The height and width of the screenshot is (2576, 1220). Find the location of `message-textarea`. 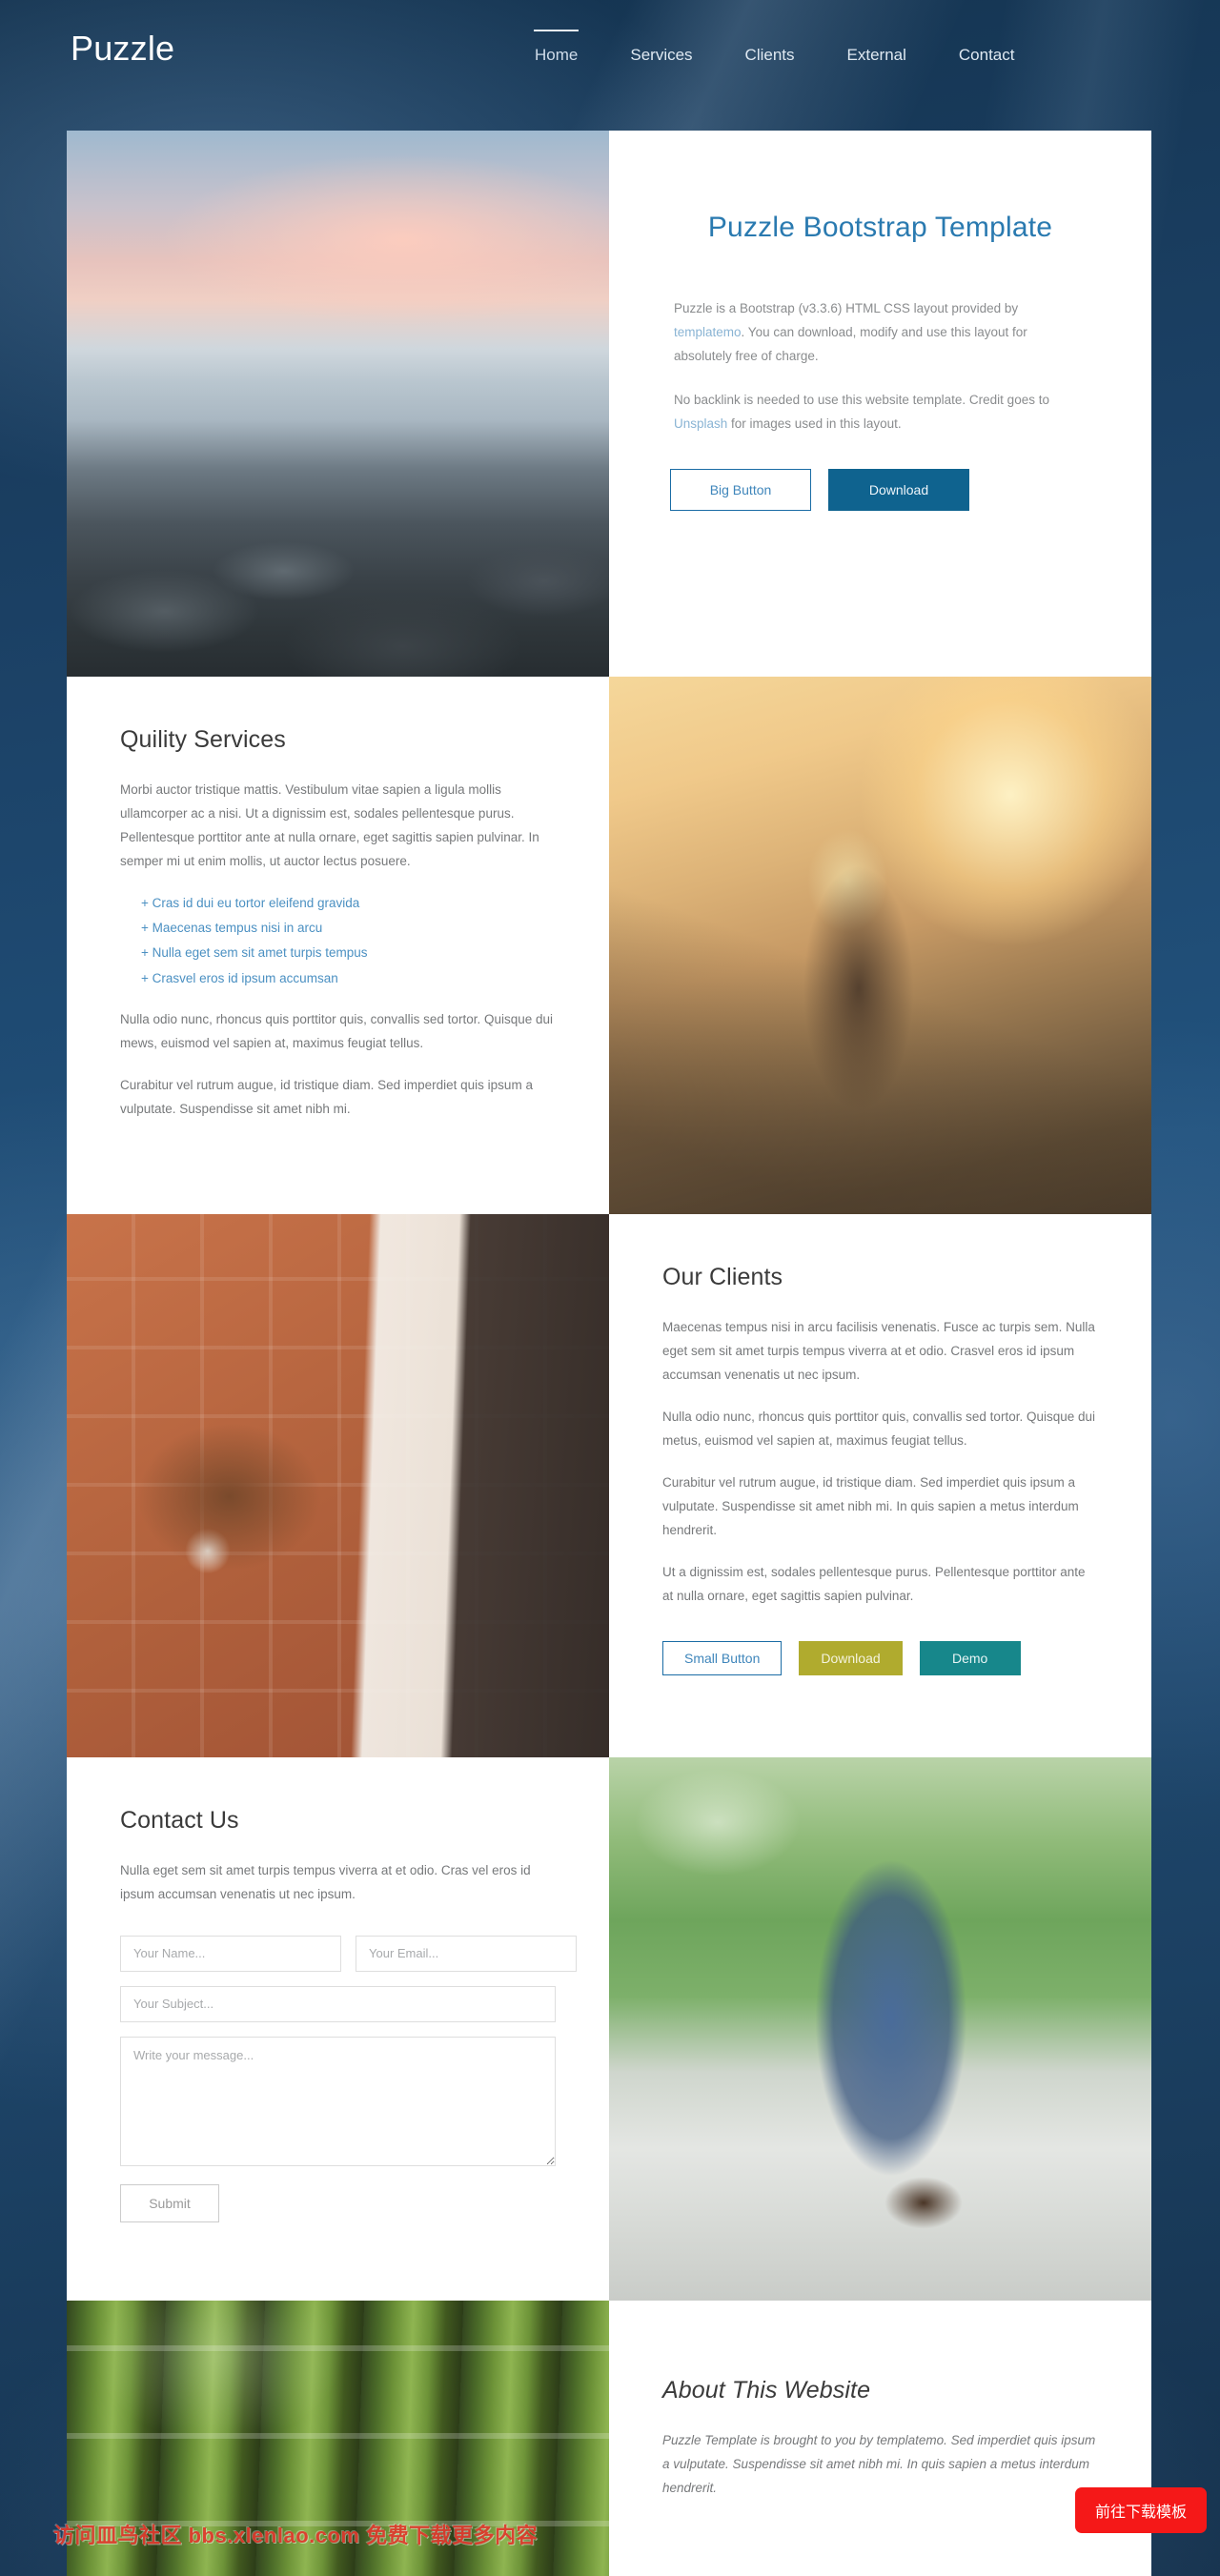

message-textarea is located at coordinates (338, 2101).